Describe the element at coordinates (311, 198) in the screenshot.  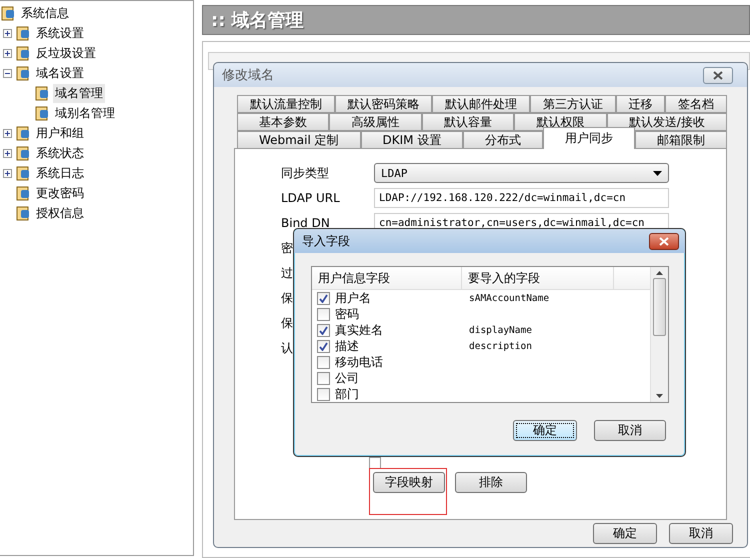
I see `field-label: LDAP URL` at that location.